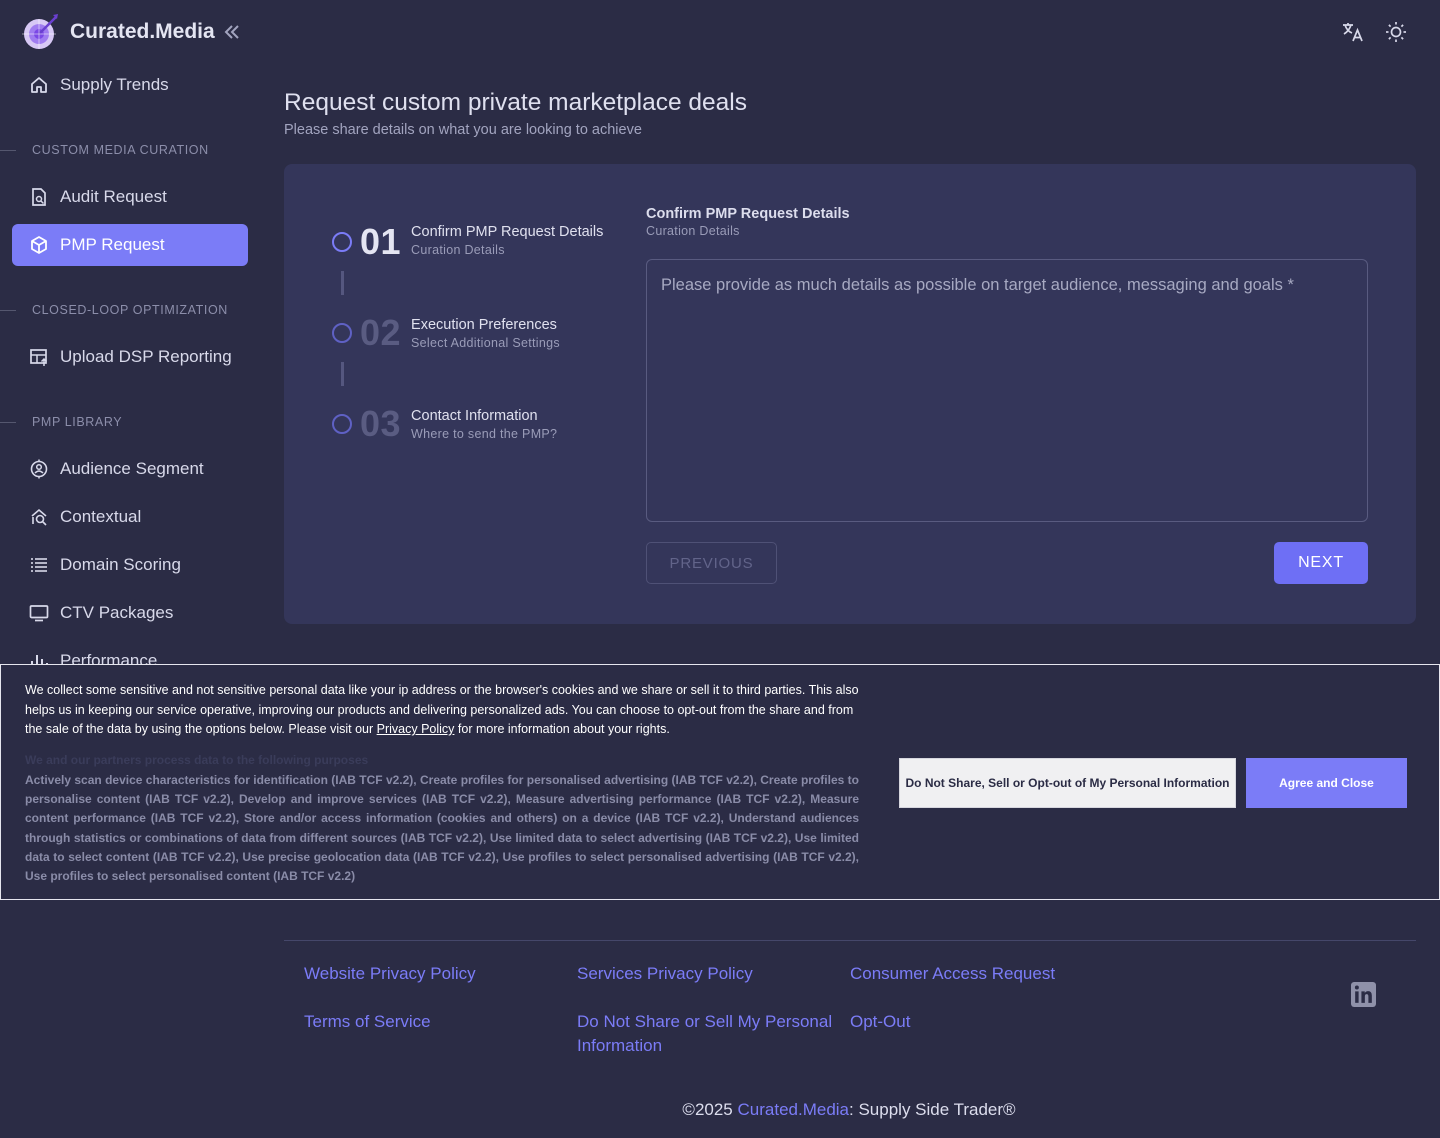  Describe the element at coordinates (39, 469) in the screenshot. I see `audience-icon` at that location.